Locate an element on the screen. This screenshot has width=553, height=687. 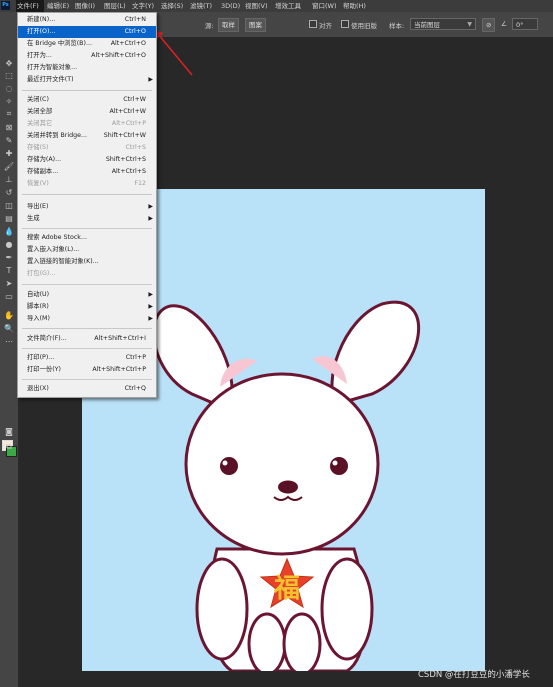
menu-item-export: 导出(E) ▶ is located at coordinates (87, 207).